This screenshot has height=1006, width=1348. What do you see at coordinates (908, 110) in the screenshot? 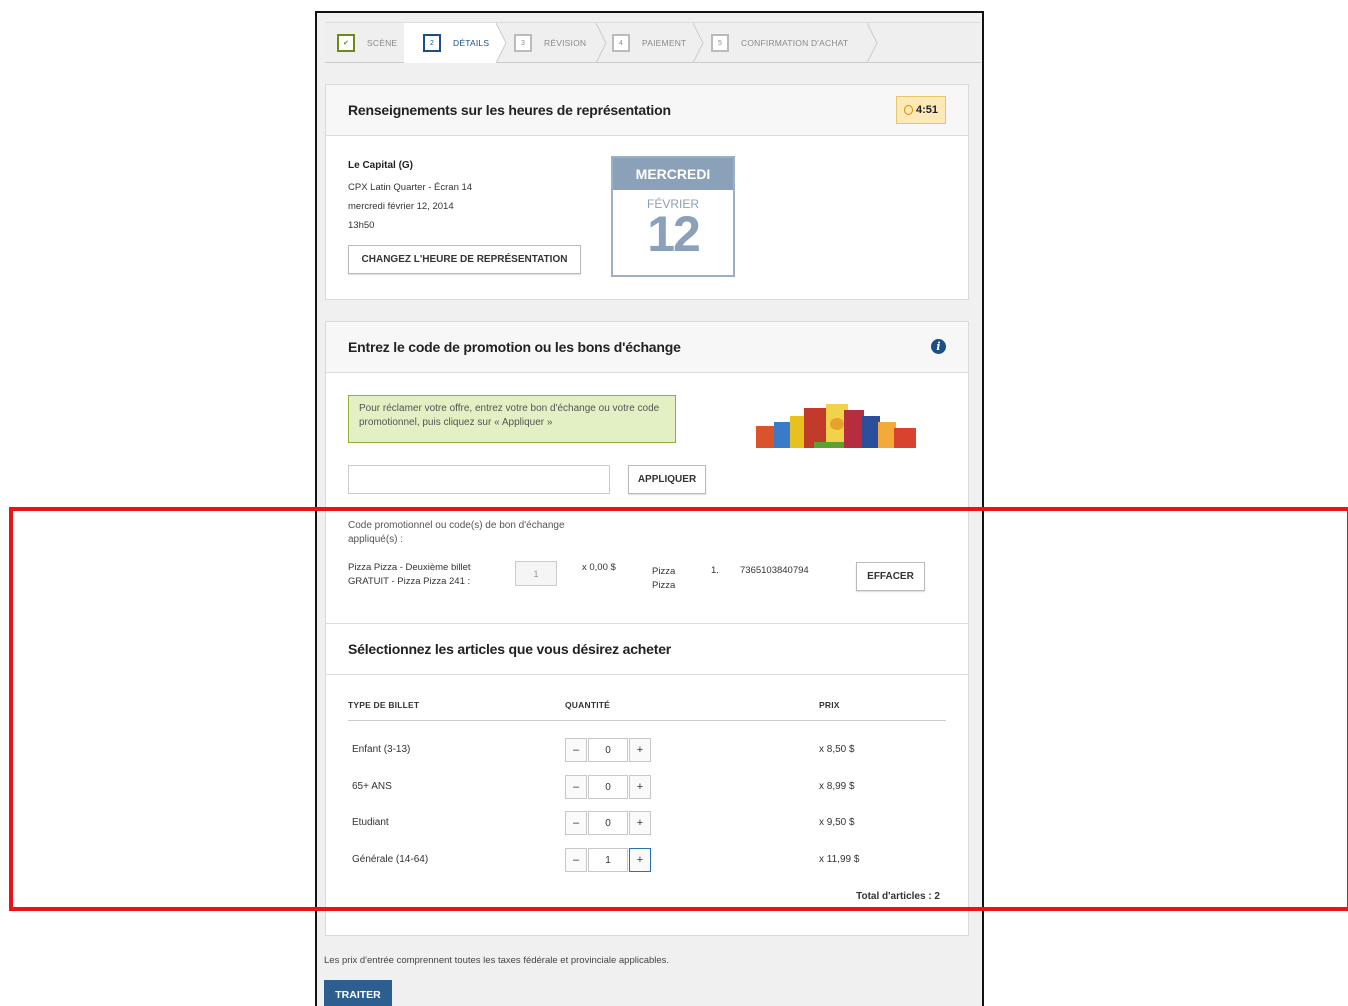
I see `stopwatch-icon` at bounding box center [908, 110].